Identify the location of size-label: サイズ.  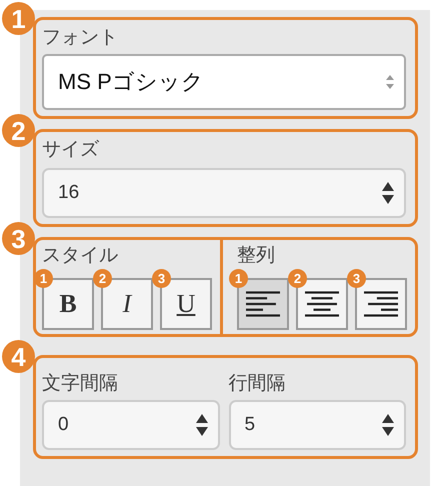
(71, 150).